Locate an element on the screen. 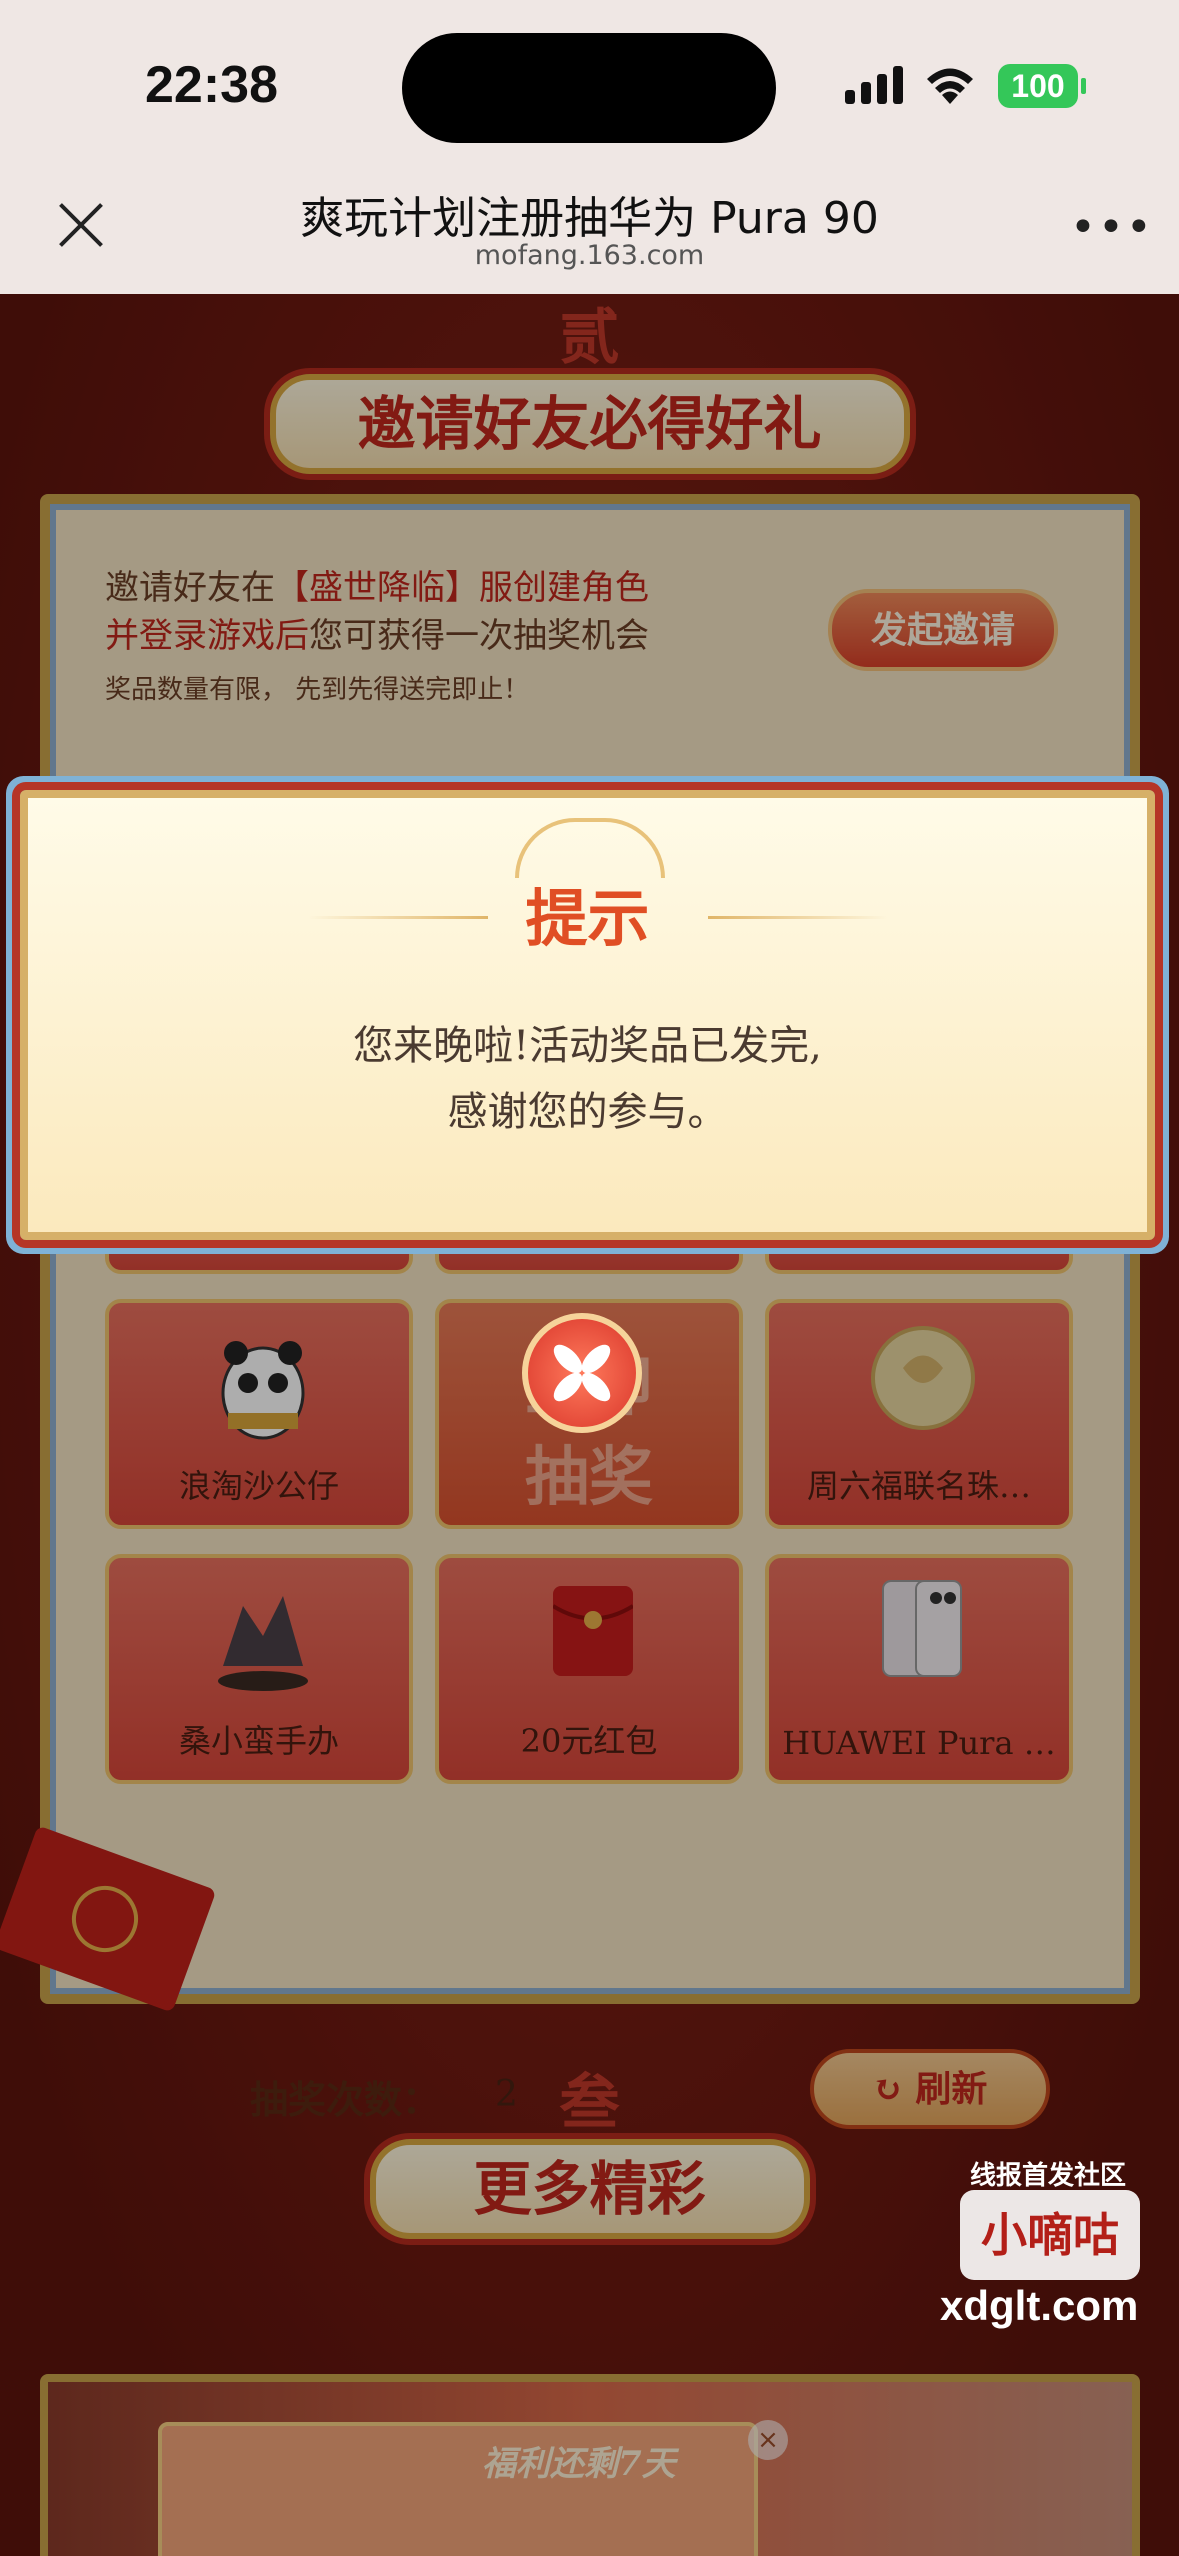  watermark-domain: xdglt.com is located at coordinates (1039, 2305).